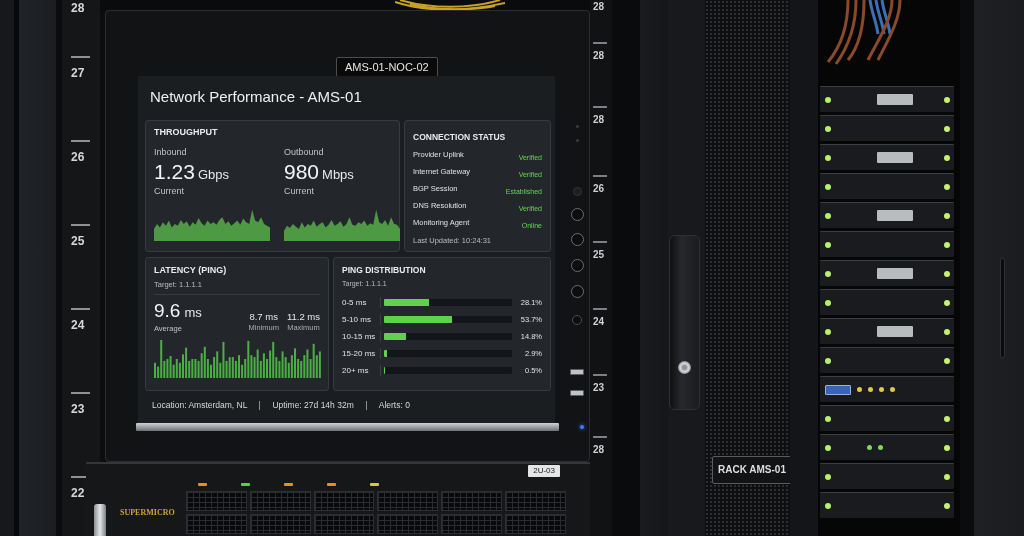  Describe the element at coordinates (544, 471) in the screenshot. I see `asset-tag-label: 2U-03` at that location.